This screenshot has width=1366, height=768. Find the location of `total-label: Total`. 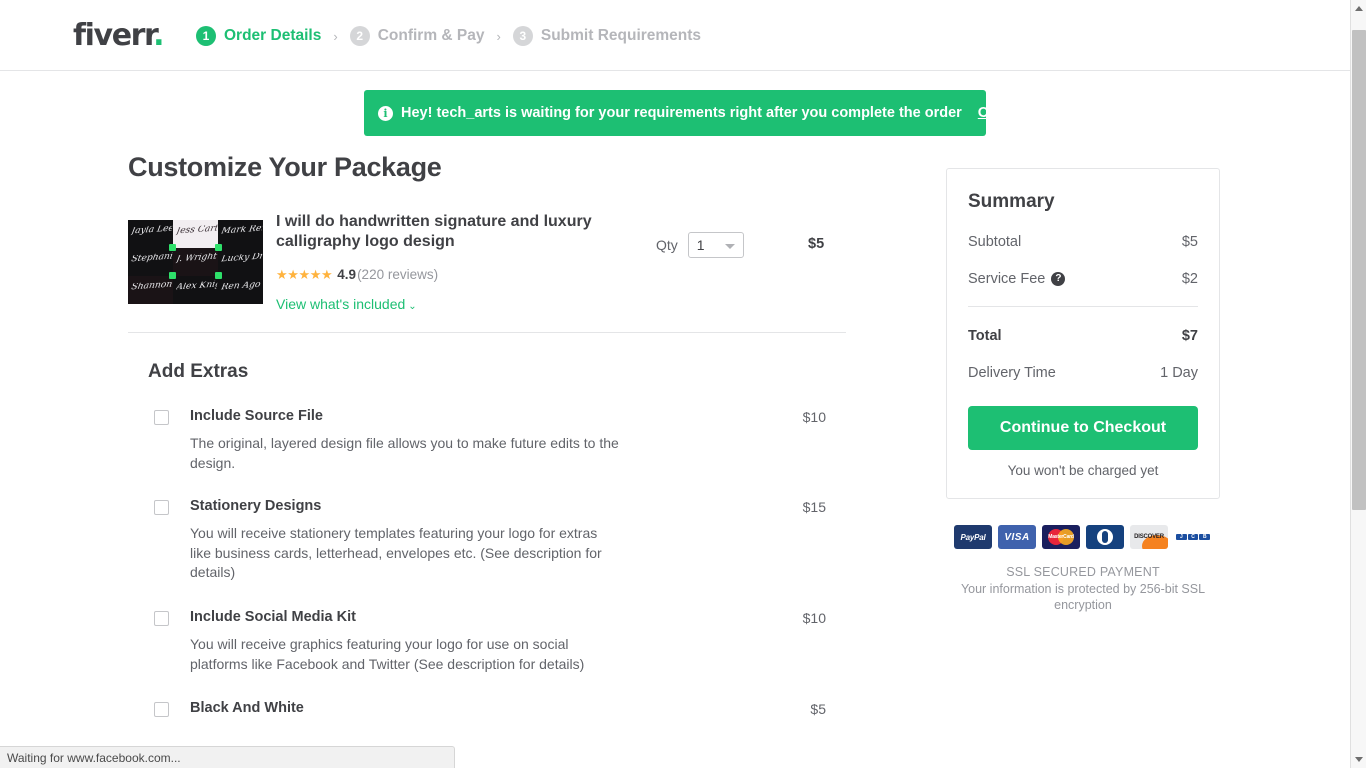

total-label: Total is located at coordinates (985, 336).